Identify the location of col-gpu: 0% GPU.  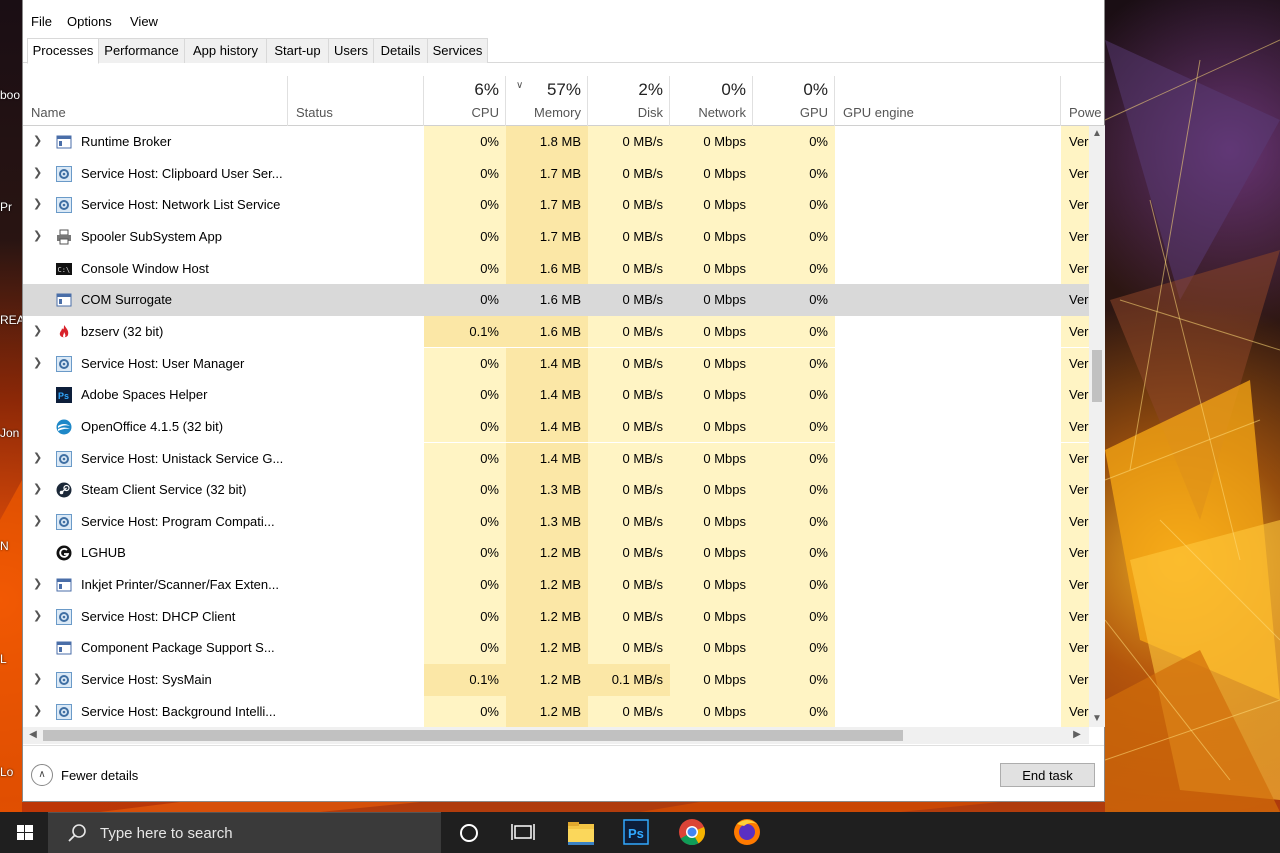
(794, 101).